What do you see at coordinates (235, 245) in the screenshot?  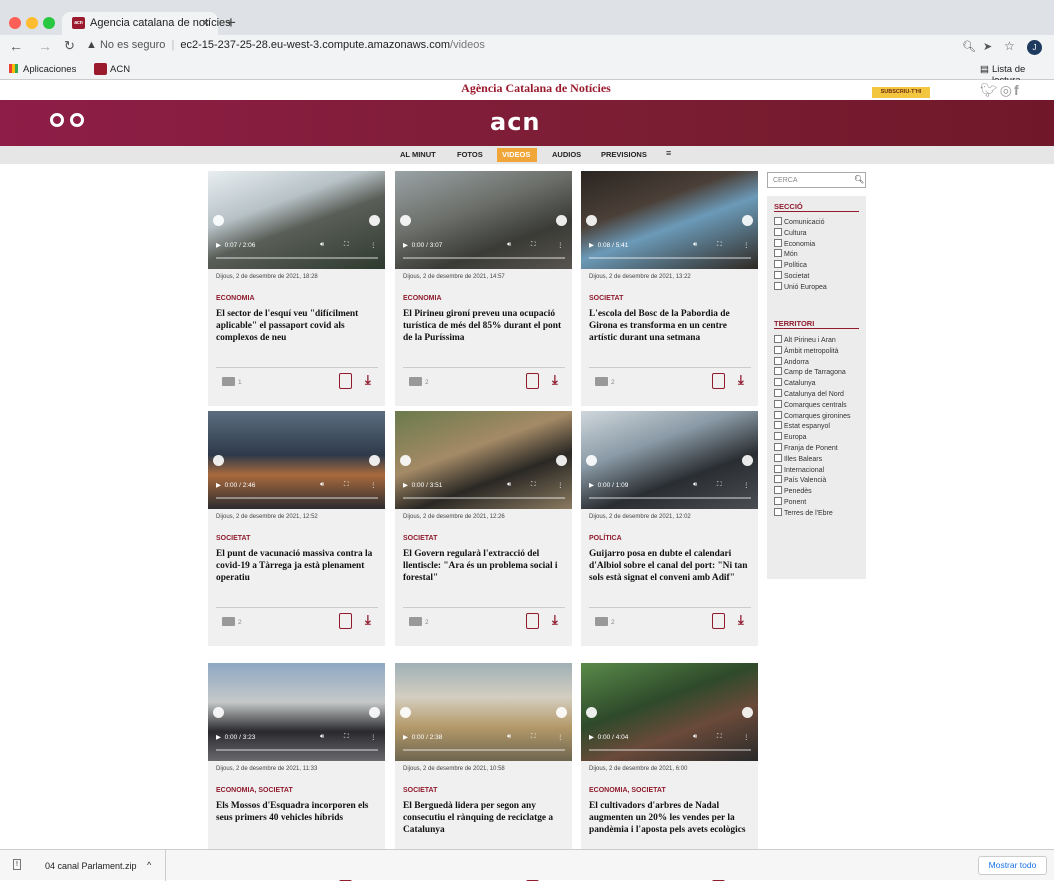 I see `video-controls: ▶ 0:07 / 2:06` at bounding box center [235, 245].